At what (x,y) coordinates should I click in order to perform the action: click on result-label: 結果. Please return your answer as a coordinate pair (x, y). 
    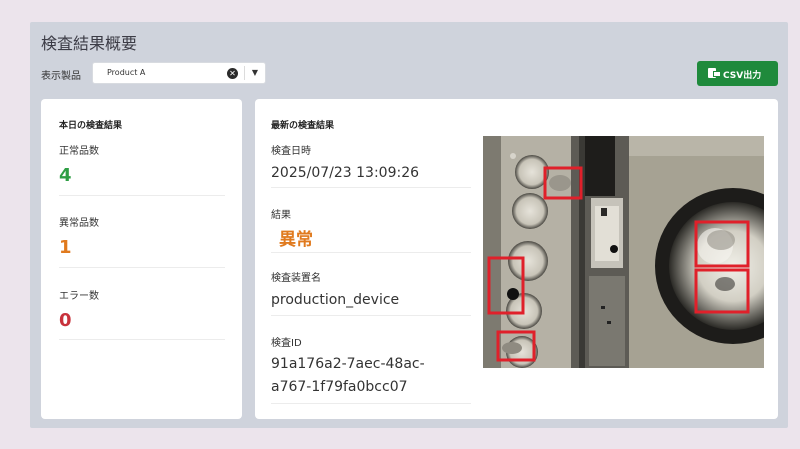
    Looking at the image, I should click on (281, 215).